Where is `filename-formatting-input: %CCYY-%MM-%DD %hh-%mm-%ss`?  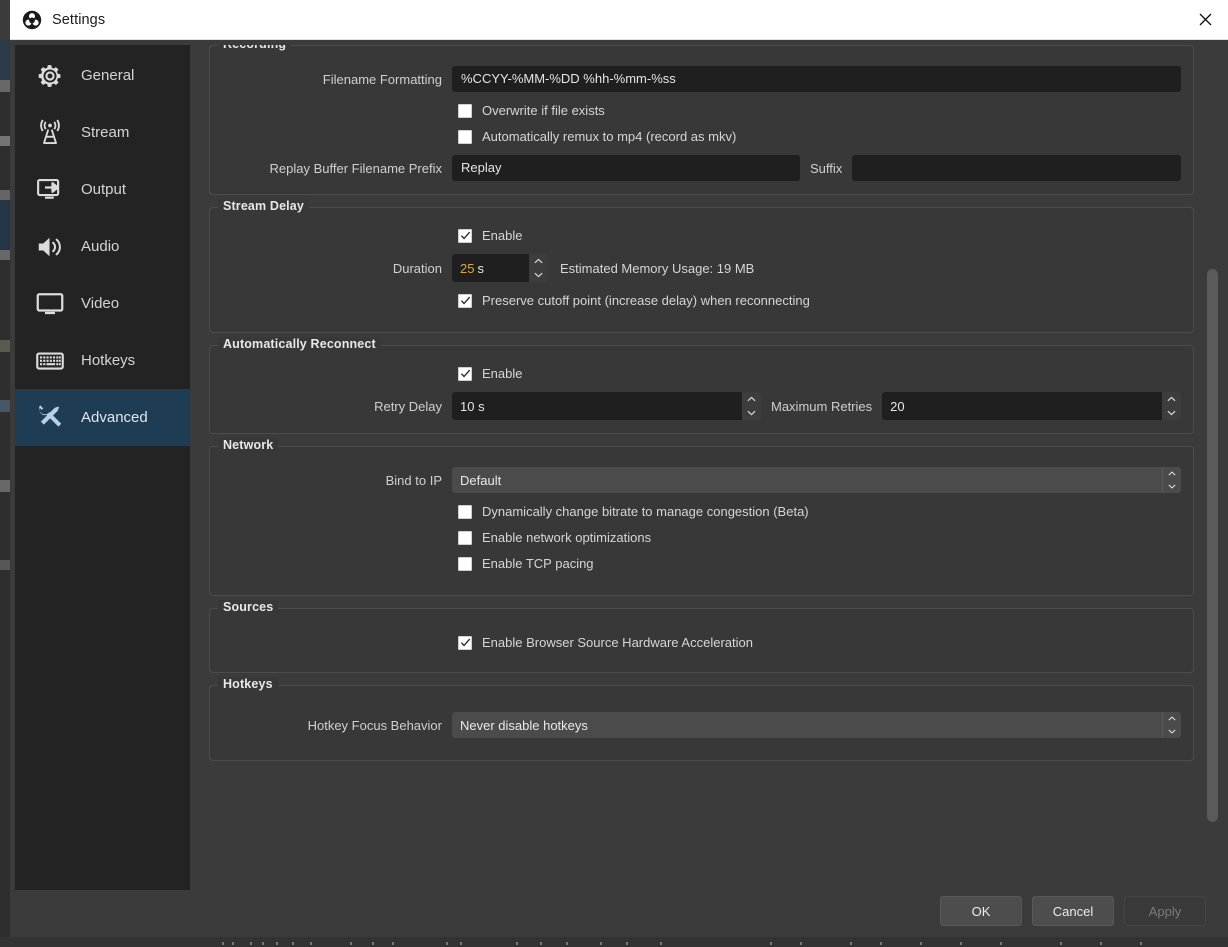 filename-formatting-input: %CCYY-%MM-%DD %hh-%mm-%ss is located at coordinates (816, 79).